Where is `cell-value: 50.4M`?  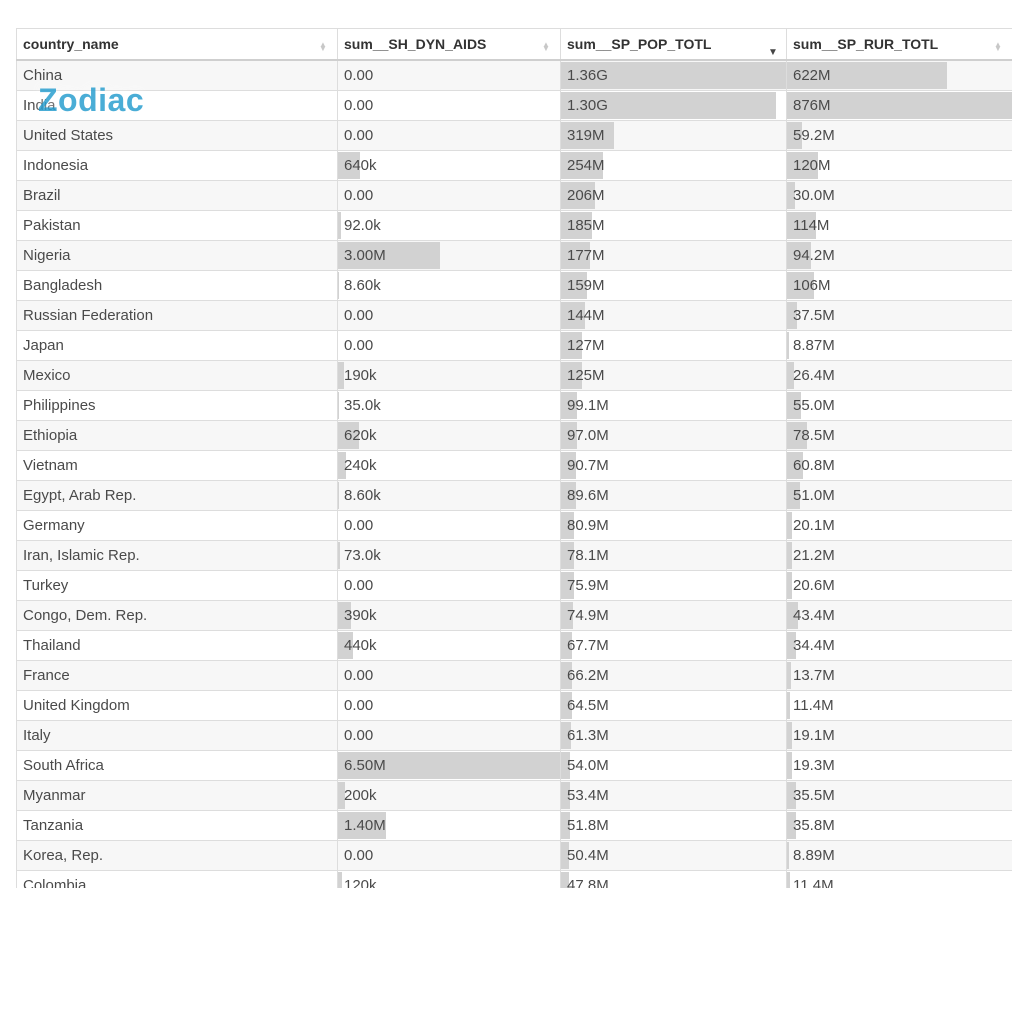
cell-value: 50.4M is located at coordinates (588, 855).